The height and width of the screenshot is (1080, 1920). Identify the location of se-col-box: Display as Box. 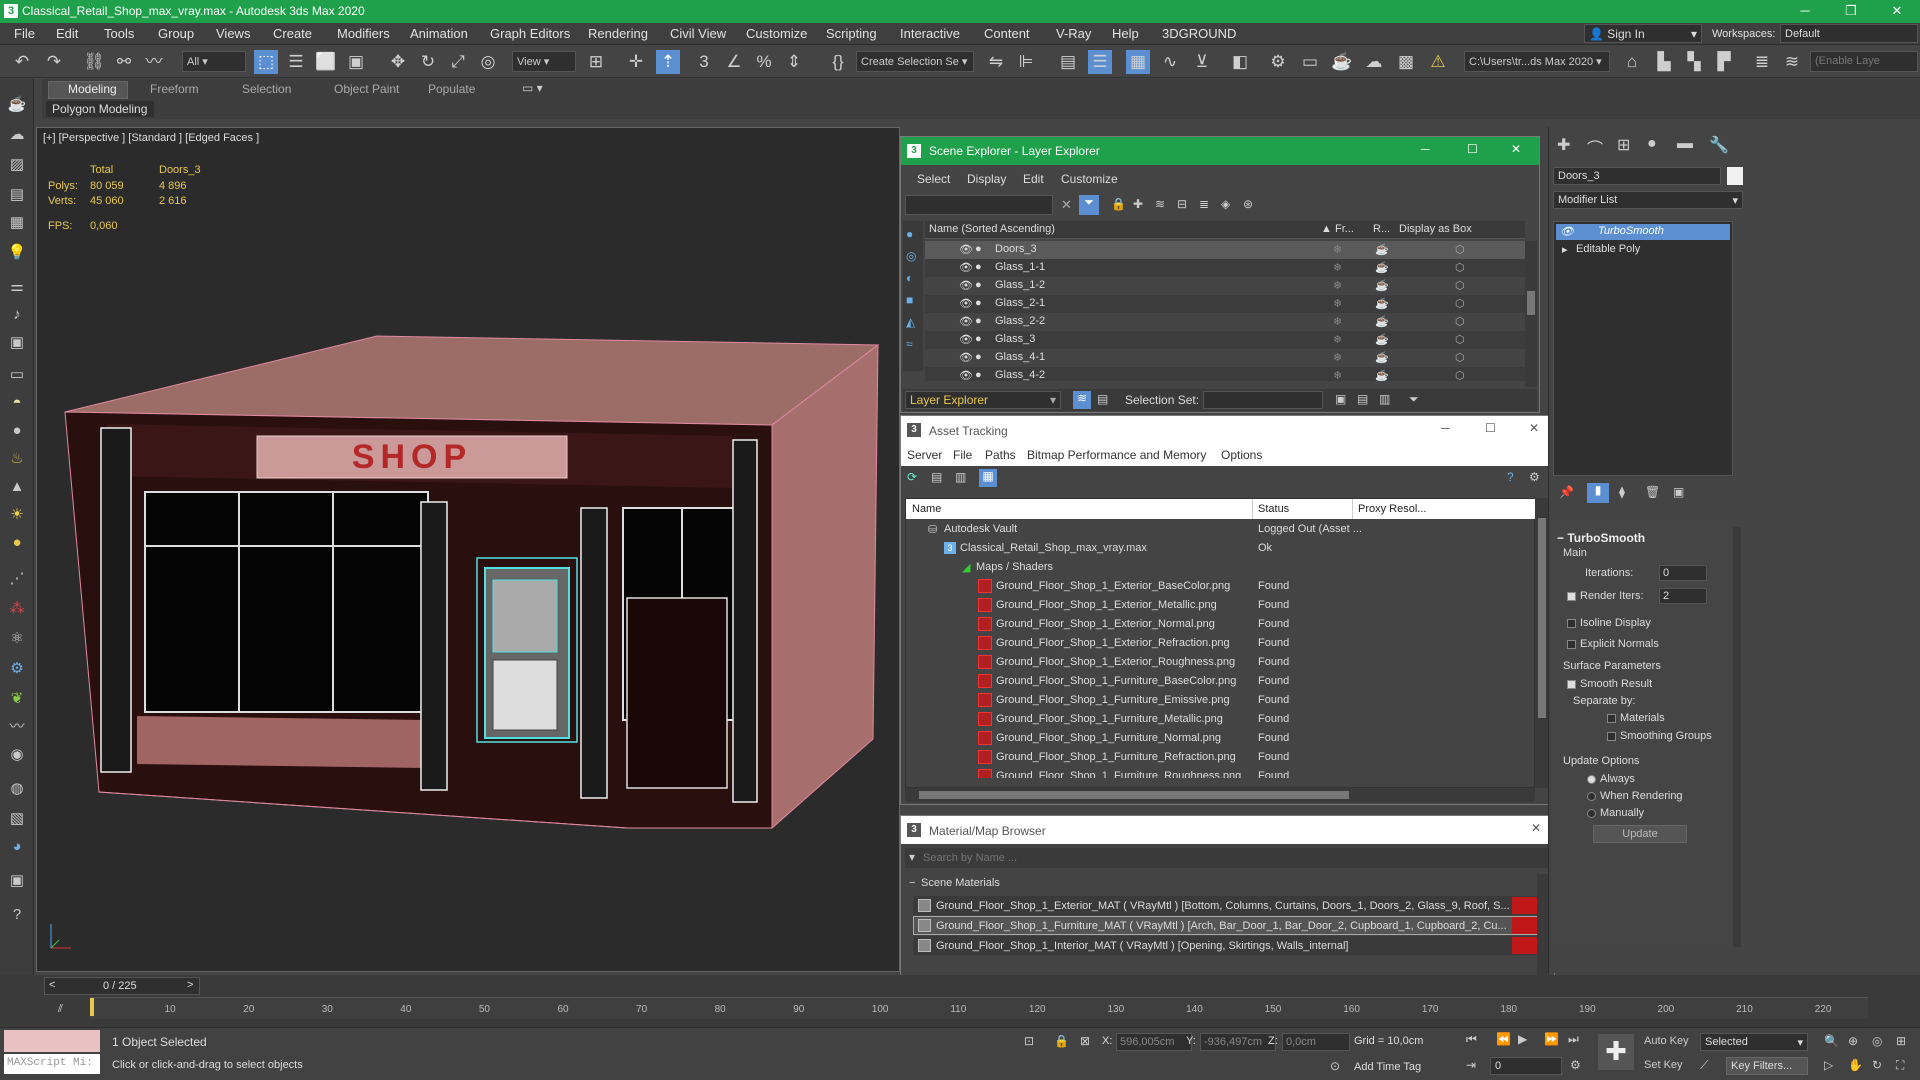
(1435, 229).